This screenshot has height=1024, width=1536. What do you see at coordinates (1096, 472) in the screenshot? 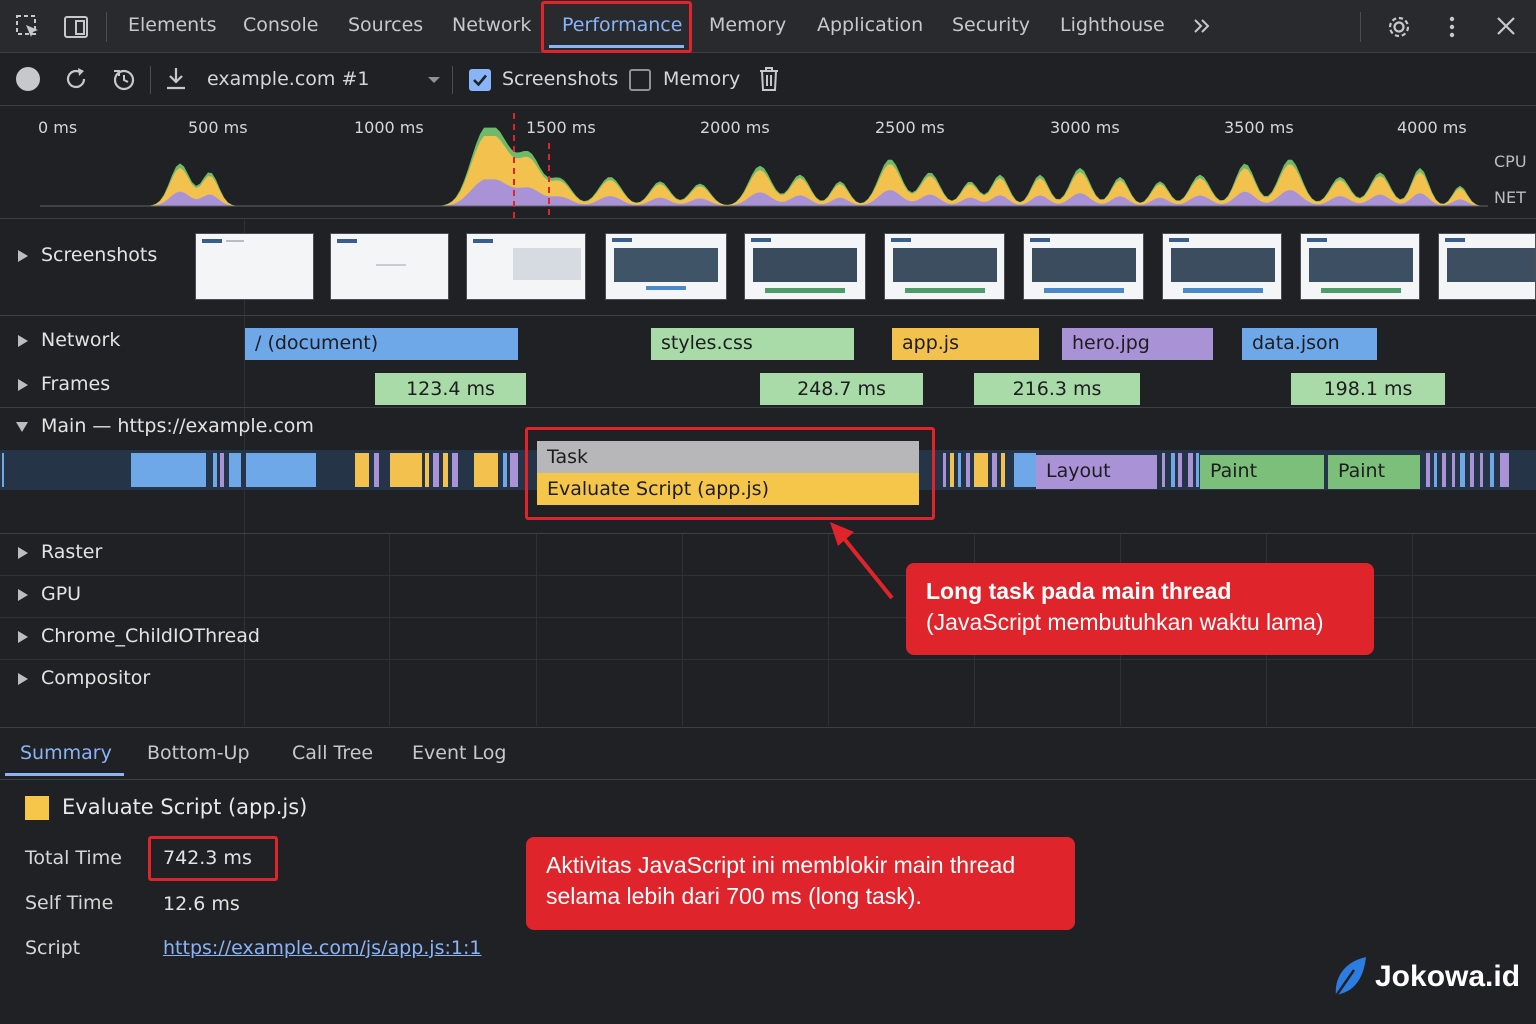
I see `flame-layout: Layout` at bounding box center [1096, 472].